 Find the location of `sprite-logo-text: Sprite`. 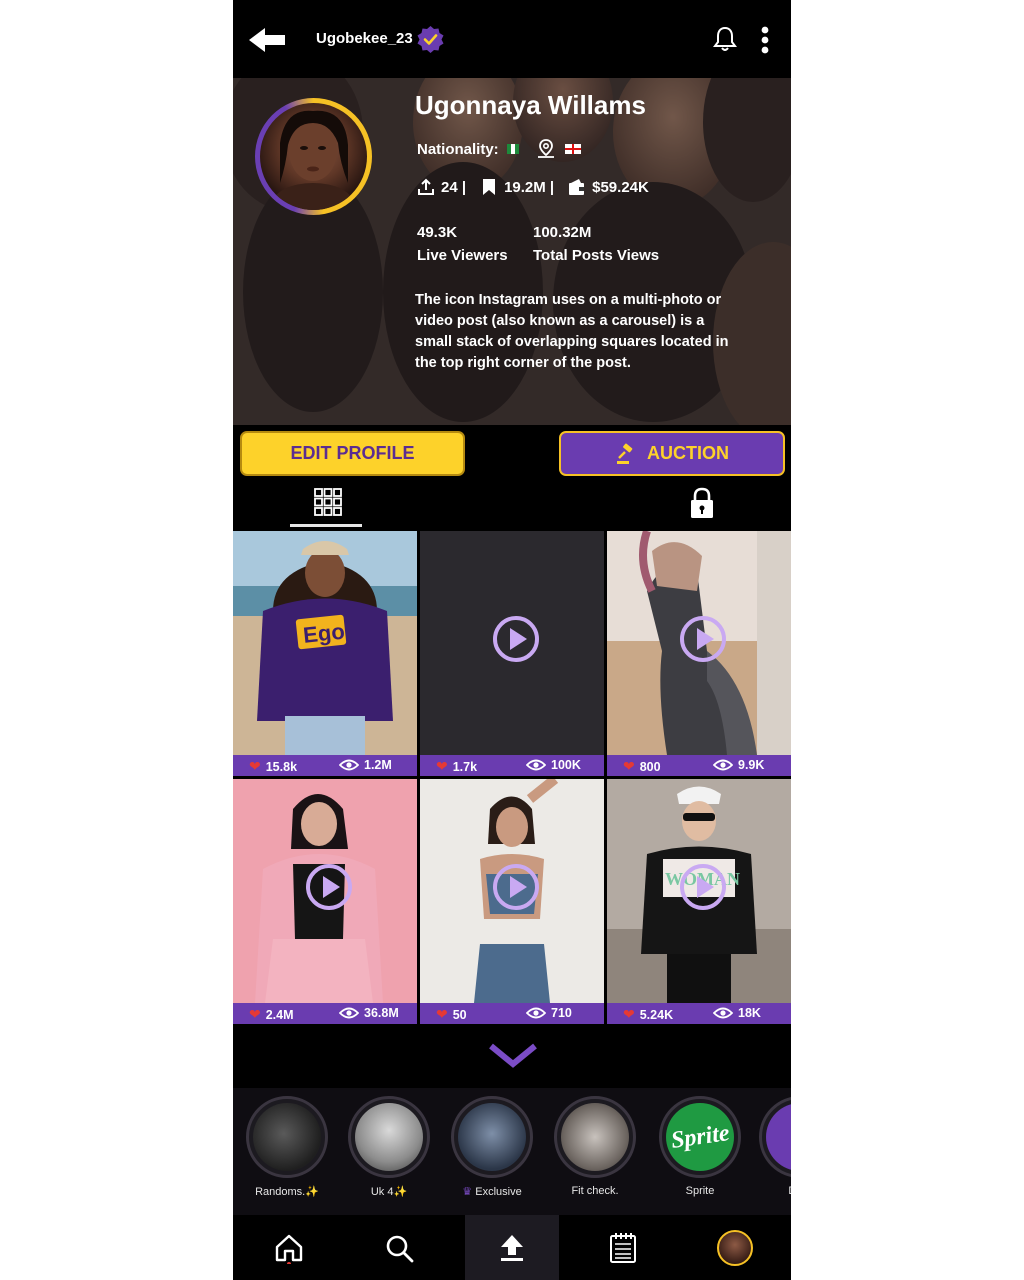

sprite-logo-text: Sprite is located at coordinates (700, 1136).